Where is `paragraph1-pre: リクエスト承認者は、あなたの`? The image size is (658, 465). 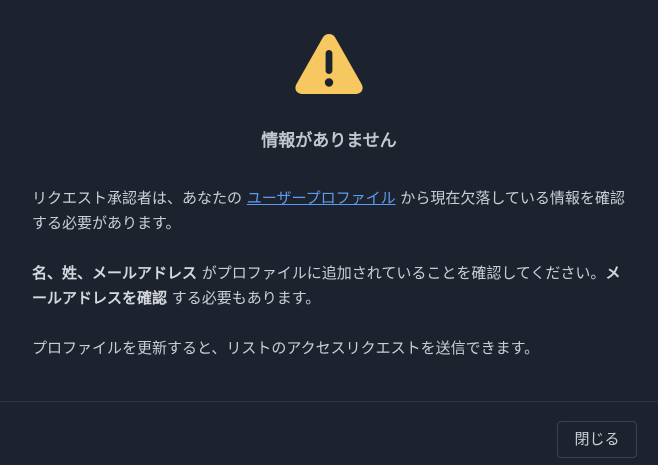
paragraph1-pre: リクエスト承認者は、あなたの is located at coordinates (139, 198).